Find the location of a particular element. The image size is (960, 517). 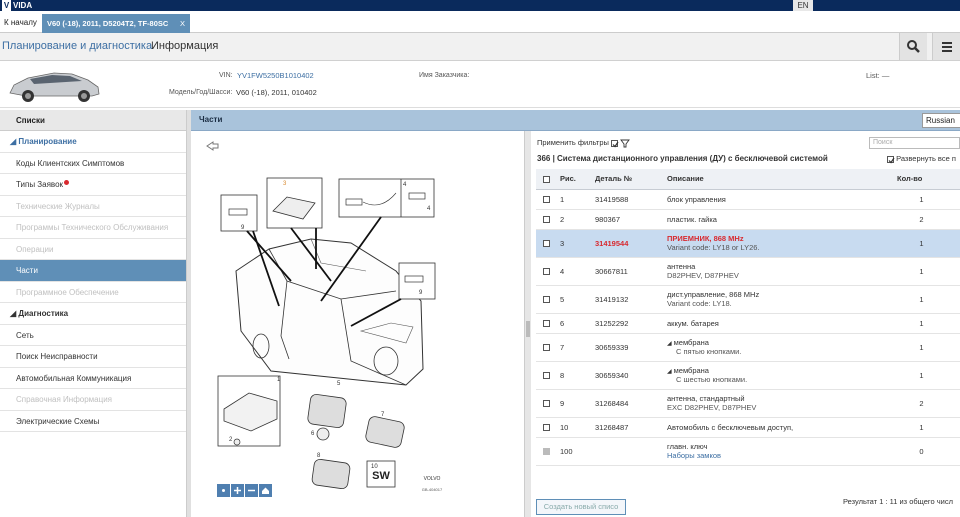

sidebar-item: Поиск Неисправности is located at coordinates (93, 357).